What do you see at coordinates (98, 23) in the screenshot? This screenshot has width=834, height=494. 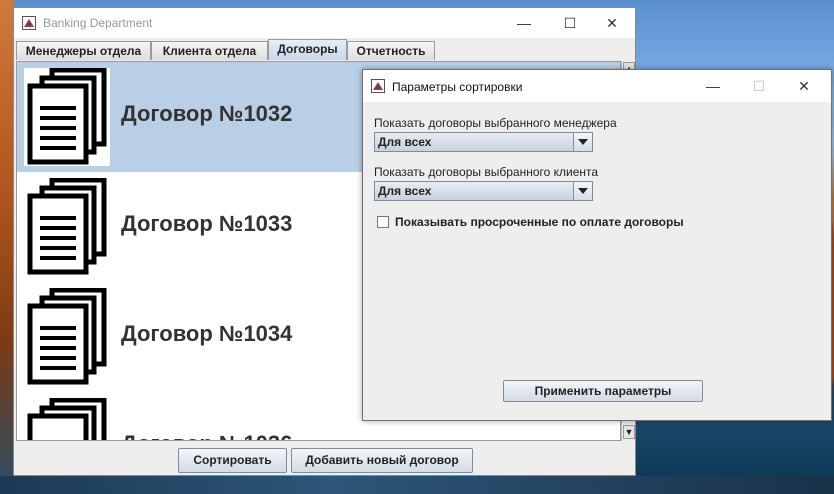 I see `window-title: Banking Department` at bounding box center [98, 23].